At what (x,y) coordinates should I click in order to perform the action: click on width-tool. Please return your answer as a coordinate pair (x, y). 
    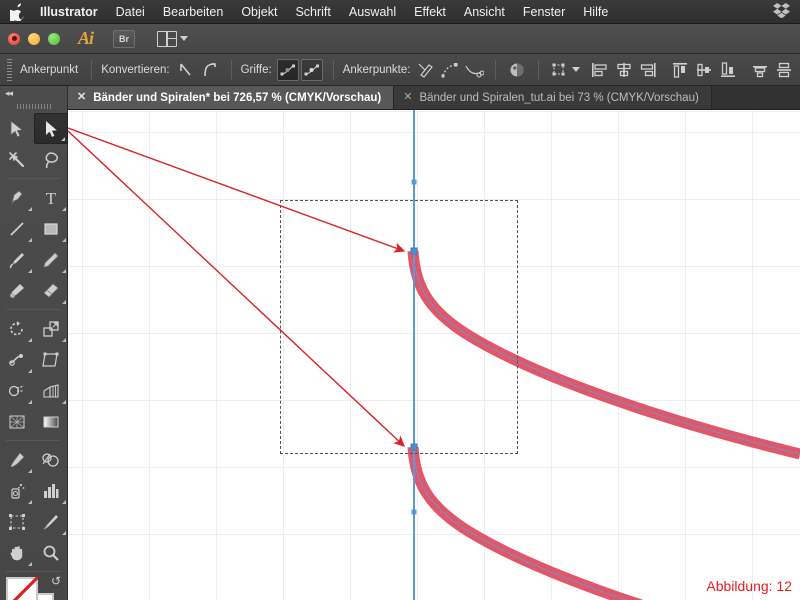
    Looking at the image, I should click on (17, 359).